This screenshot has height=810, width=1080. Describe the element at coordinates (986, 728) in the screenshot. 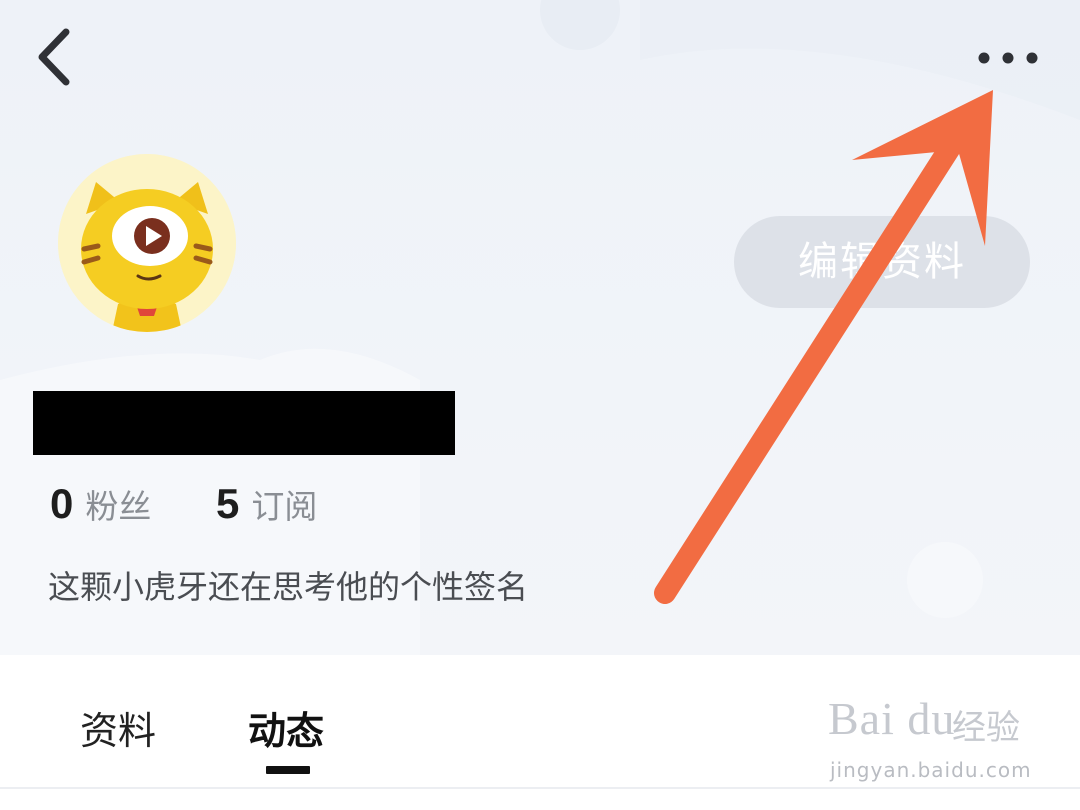

I see `watermark-cn: 经验` at that location.